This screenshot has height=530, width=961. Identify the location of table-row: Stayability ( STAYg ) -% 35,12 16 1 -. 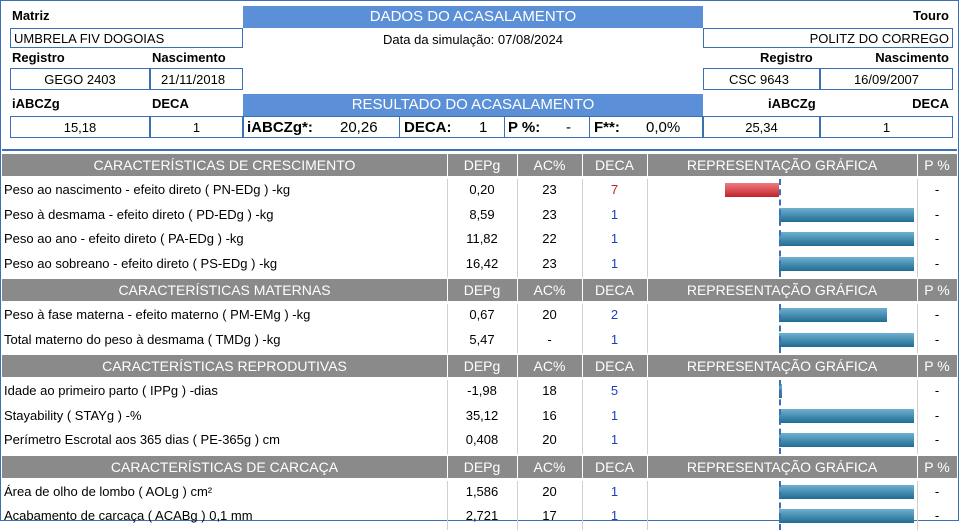
(479, 416).